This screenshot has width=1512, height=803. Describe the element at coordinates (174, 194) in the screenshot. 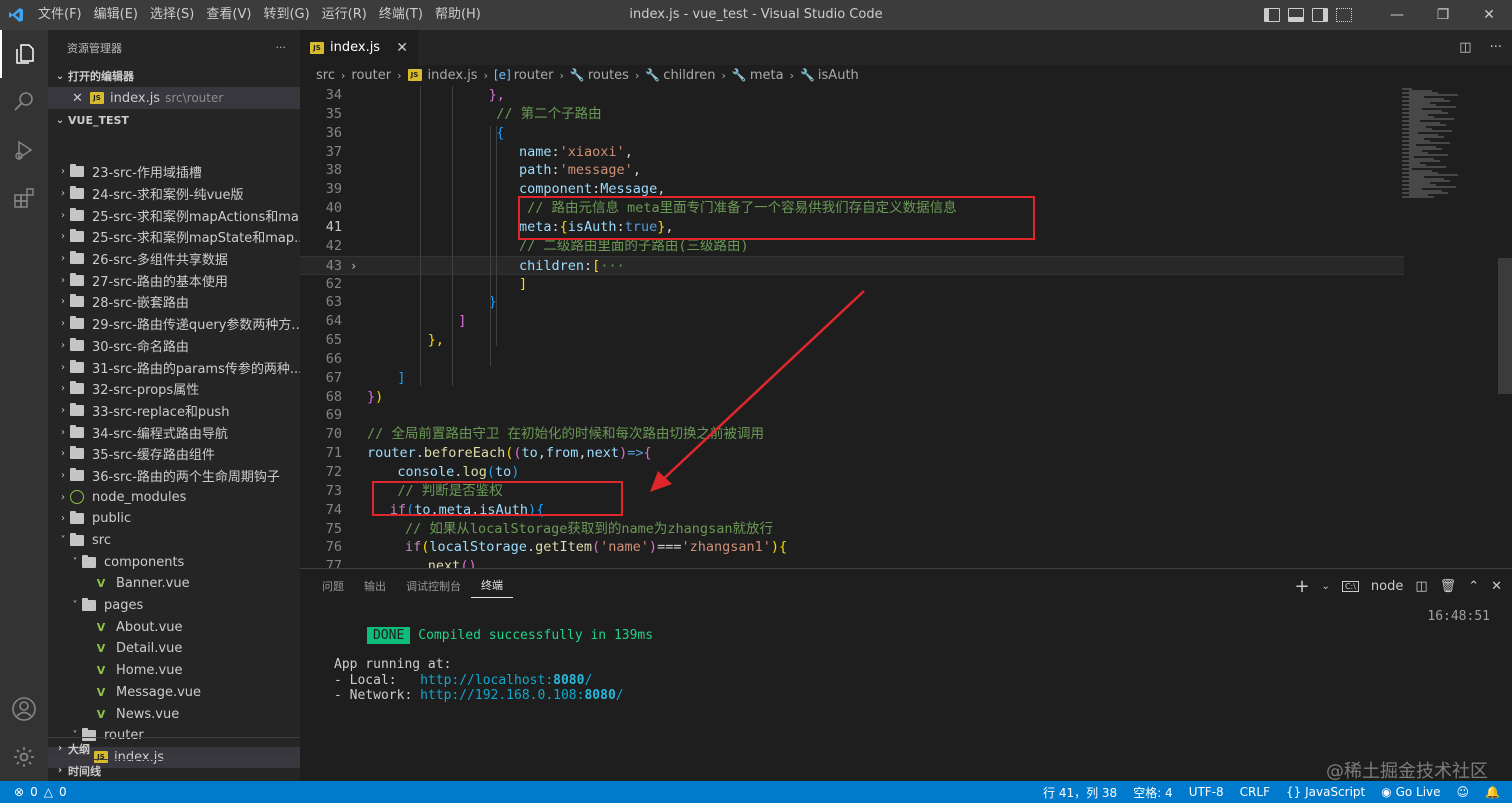

I see `tree-item: › 24-src-求和案例-纯vue版` at that location.